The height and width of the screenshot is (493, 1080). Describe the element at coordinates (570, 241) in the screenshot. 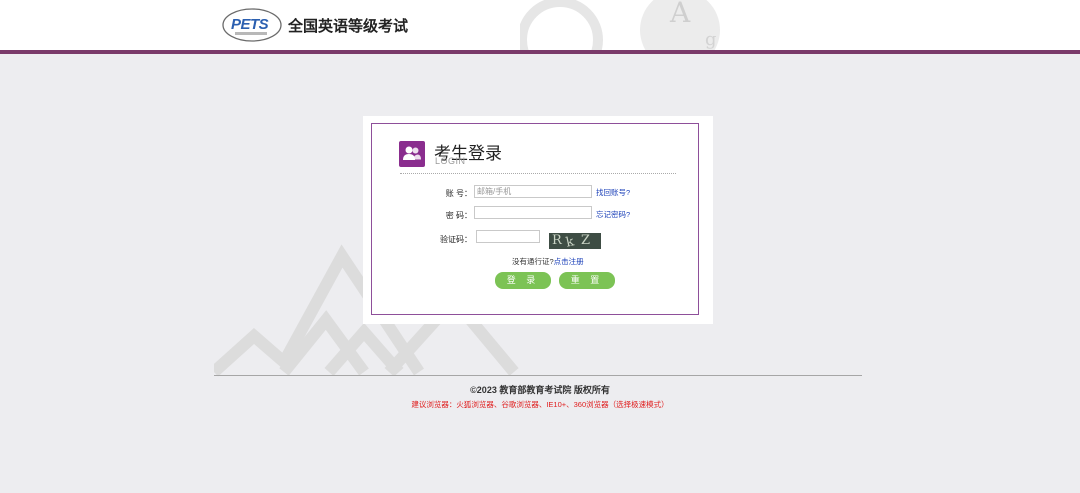

I see `captcha-char: k` at that location.